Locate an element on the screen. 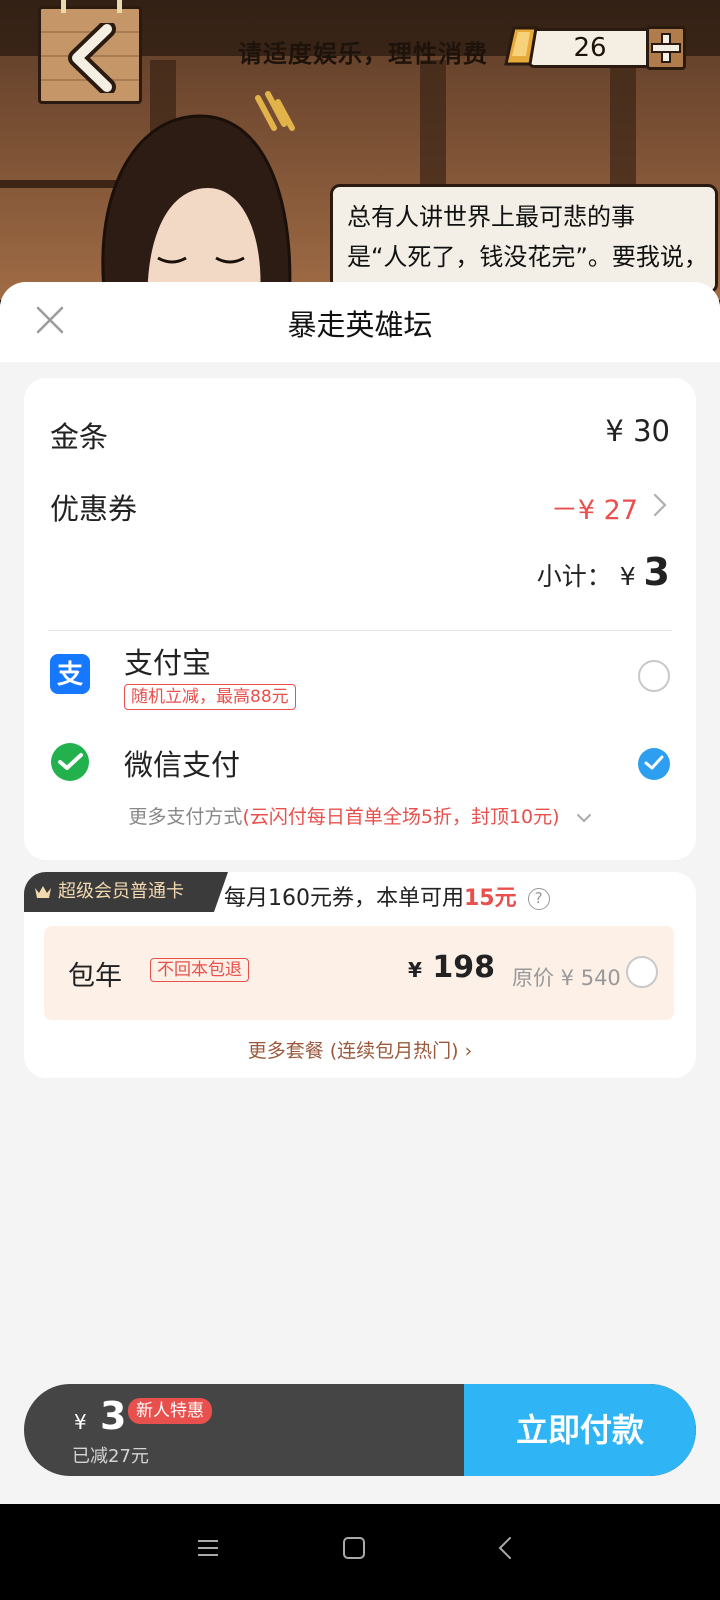 This screenshot has height=1600, width=720. sheet-header: 暴走英雄坛 is located at coordinates (360, 322).